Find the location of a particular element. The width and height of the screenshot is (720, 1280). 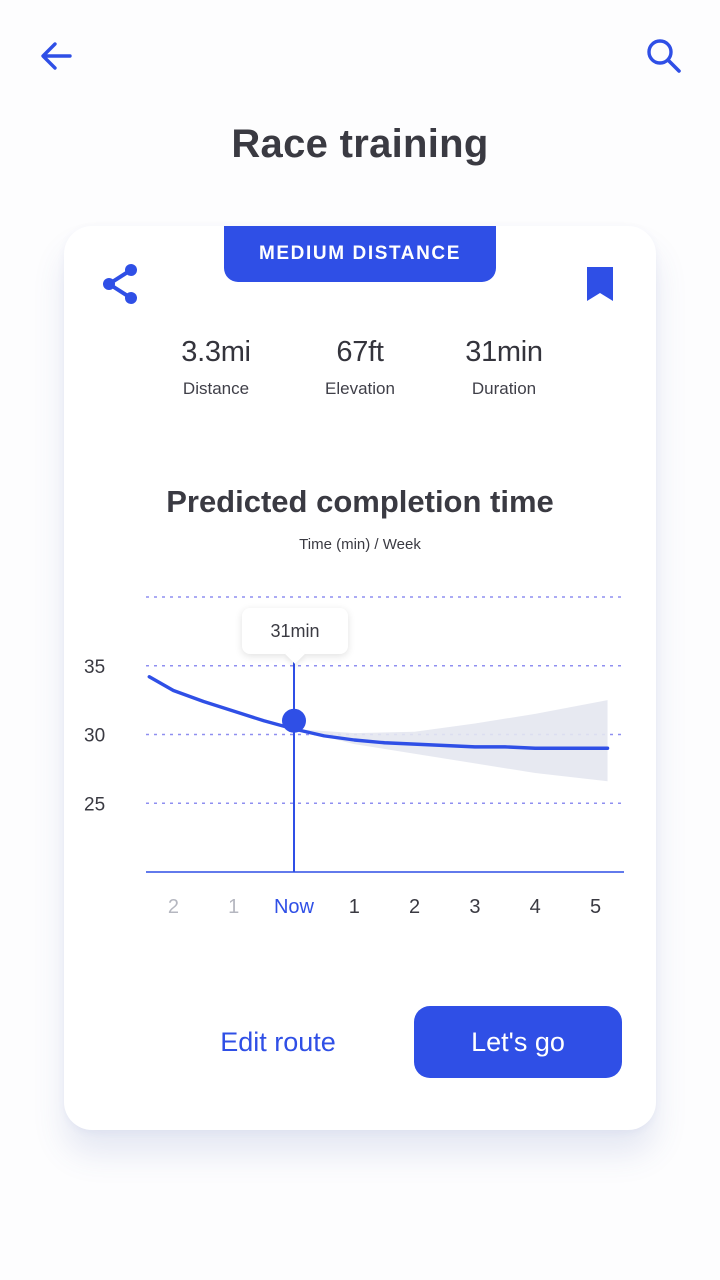

stat-duration: 31min Duration is located at coordinates (504, 367).